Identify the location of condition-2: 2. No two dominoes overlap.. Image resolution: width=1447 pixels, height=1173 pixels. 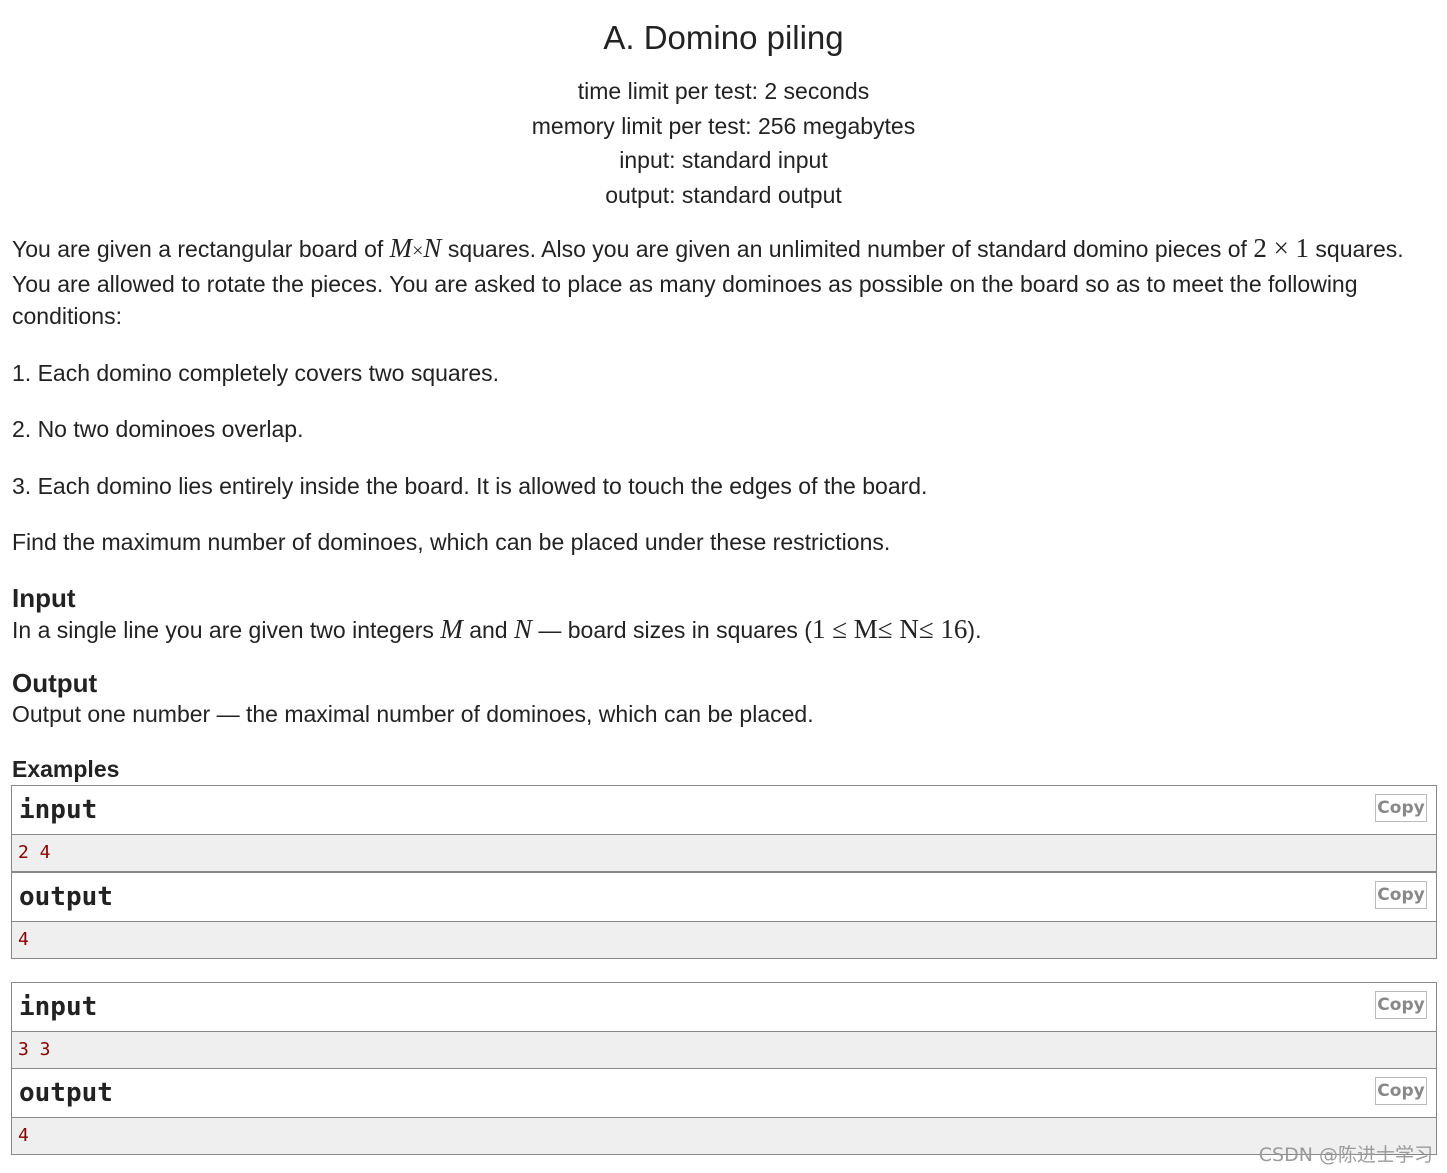
(158, 429).